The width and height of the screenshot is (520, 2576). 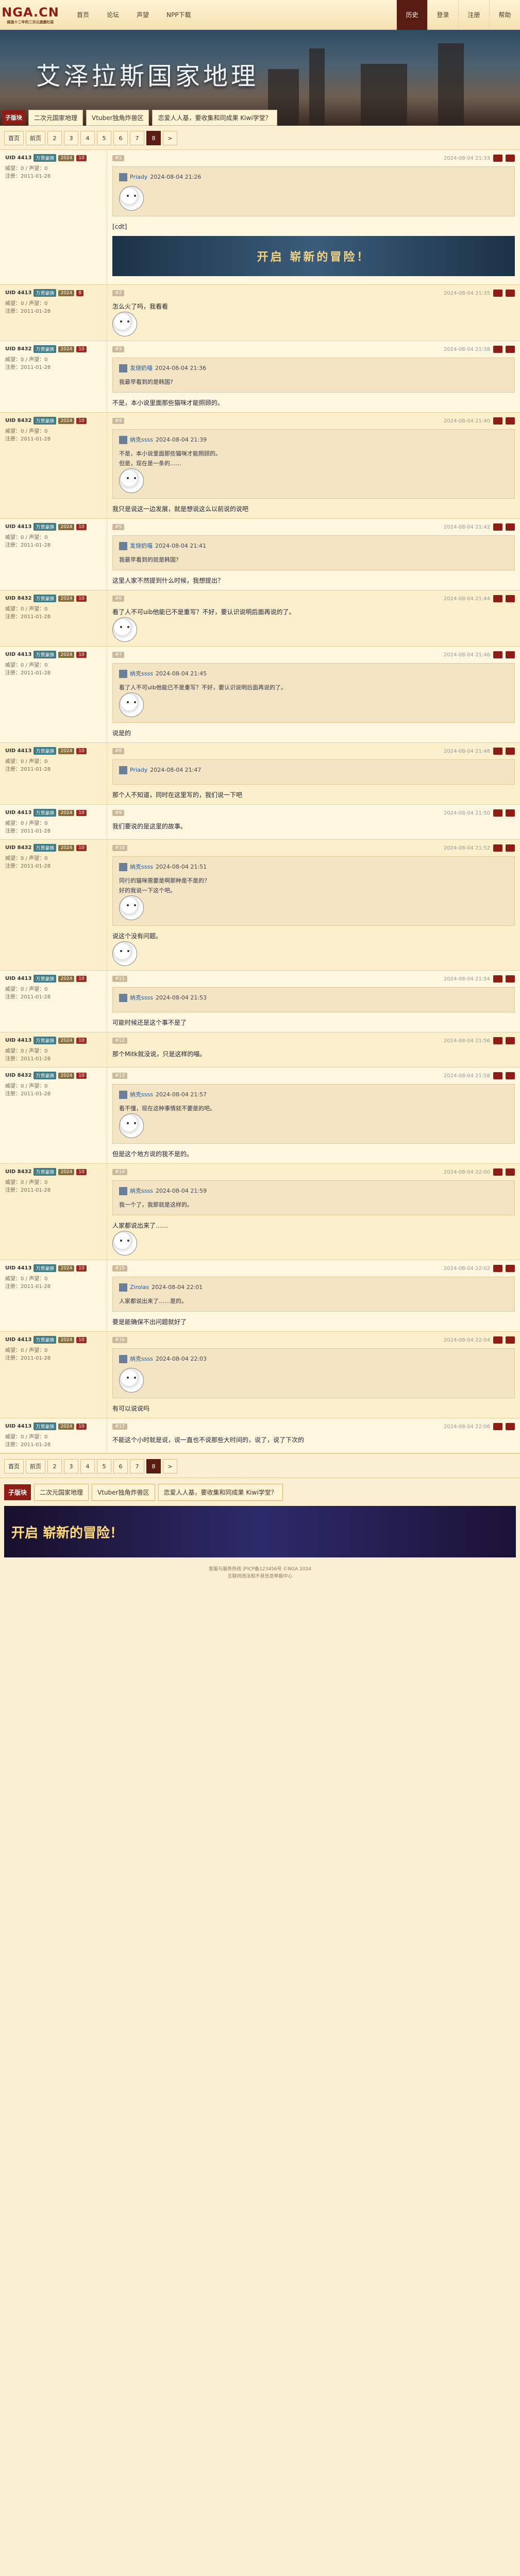 I want to click on reply-floor: #17, so click(x=119, y=1426).